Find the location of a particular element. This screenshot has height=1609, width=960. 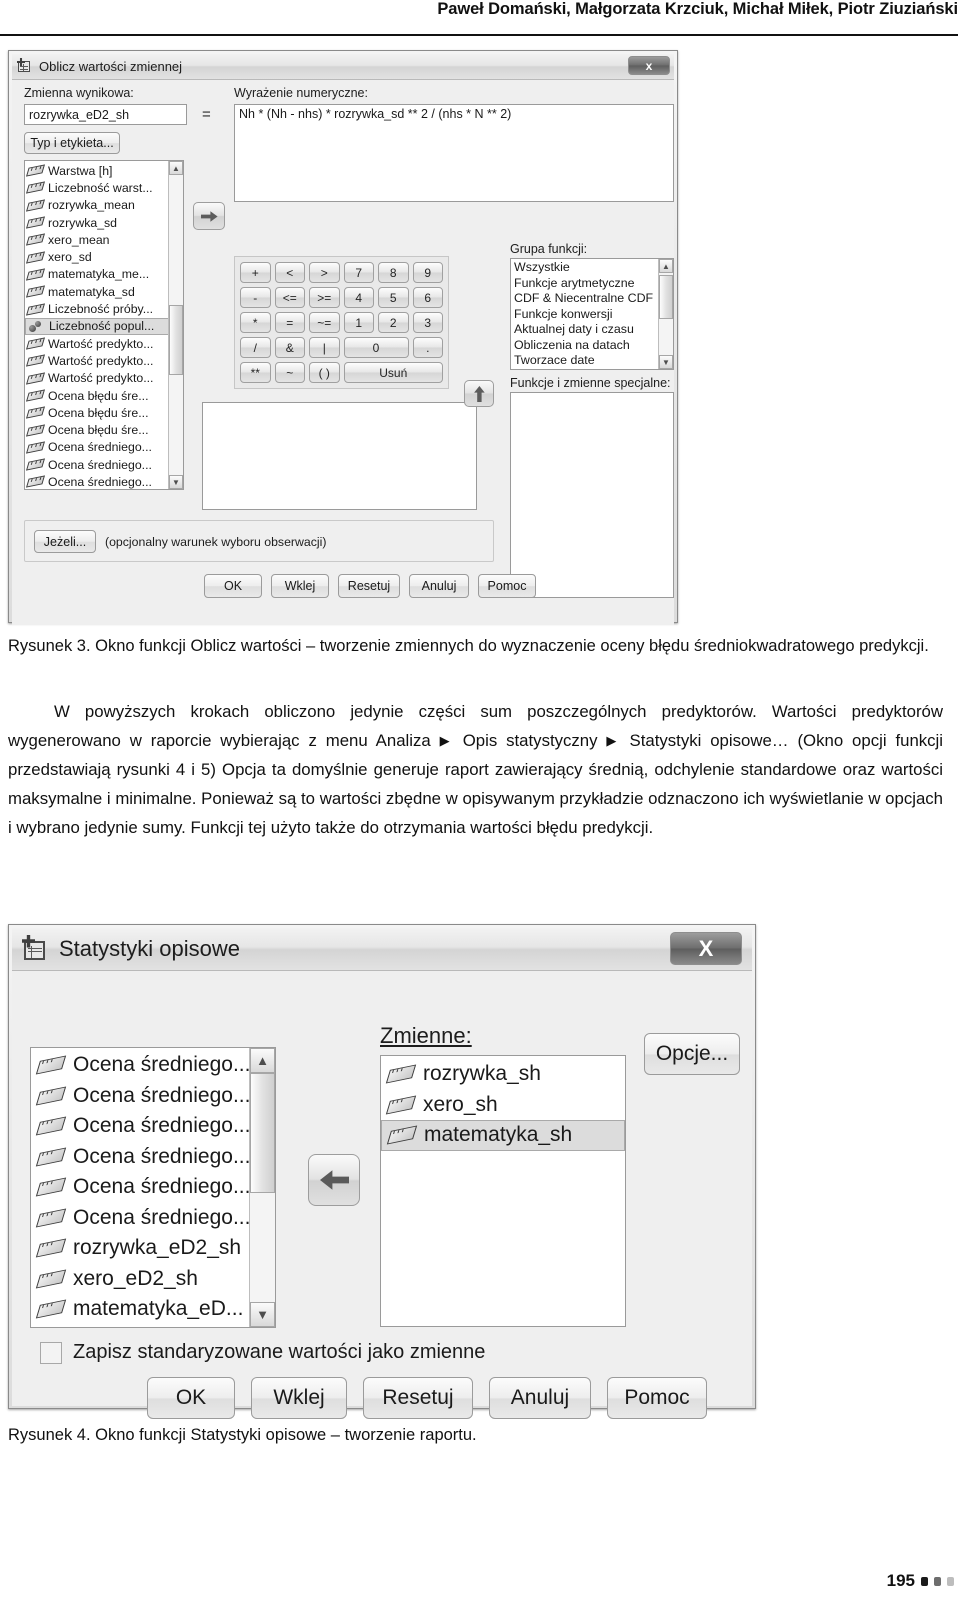

close-icon: X is located at coordinates (706, 948).